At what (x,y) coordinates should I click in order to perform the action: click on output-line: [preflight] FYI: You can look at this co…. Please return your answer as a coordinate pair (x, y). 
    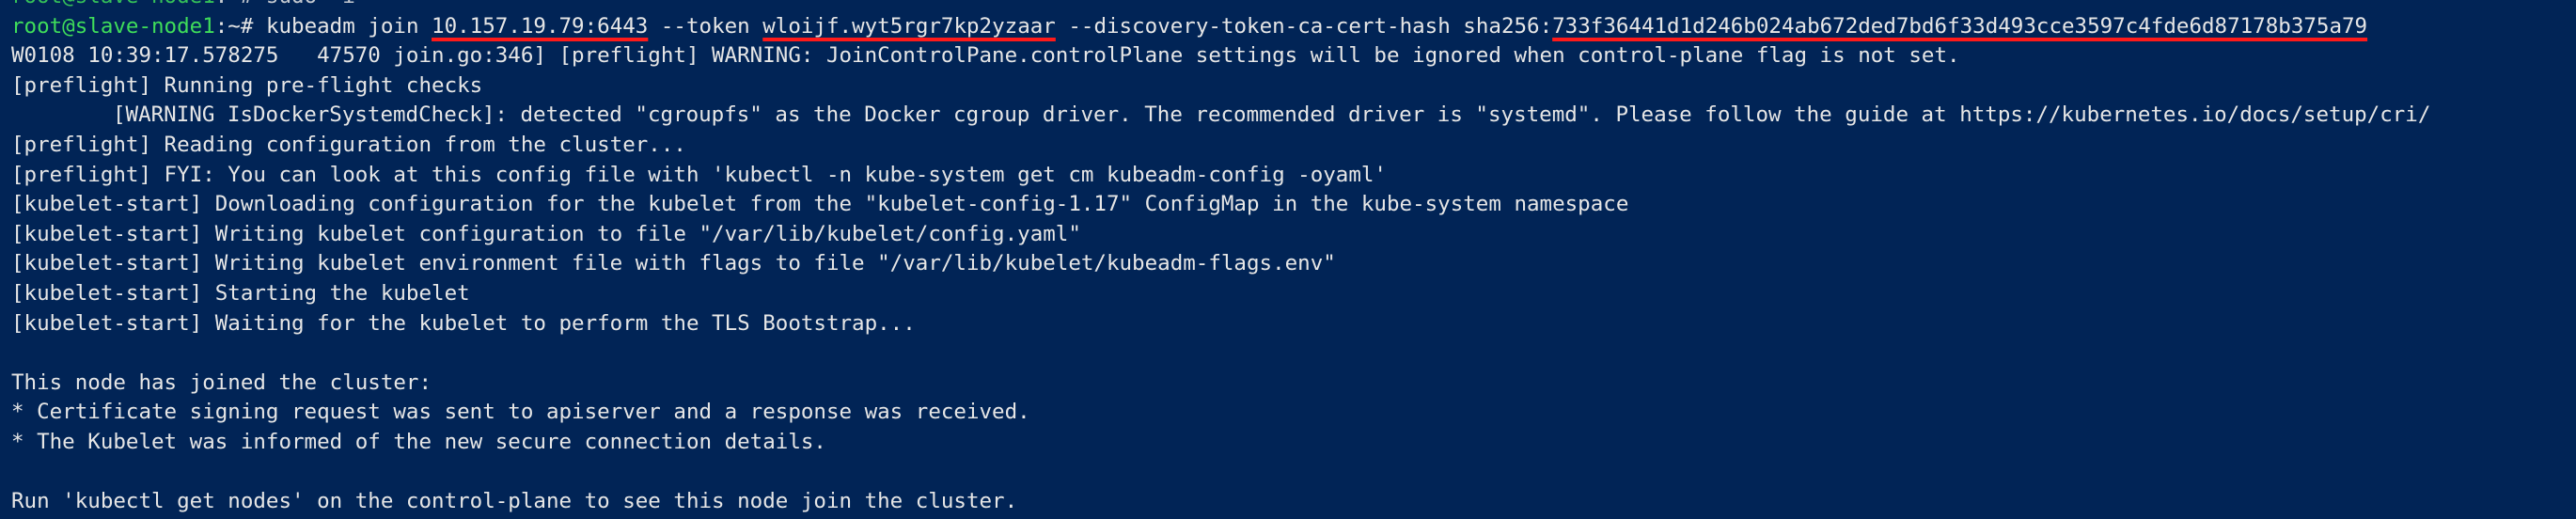
    Looking at the image, I should click on (699, 174).